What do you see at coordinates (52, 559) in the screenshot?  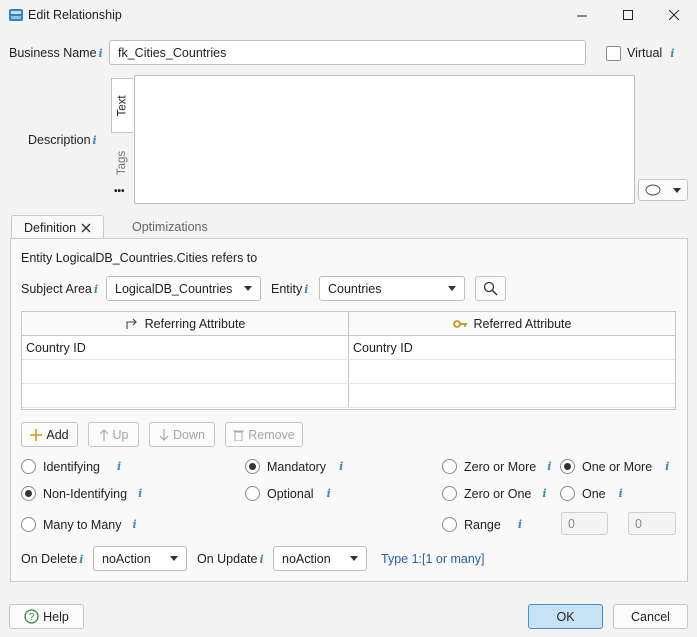 I see `on-delete-label: On Delete i` at bounding box center [52, 559].